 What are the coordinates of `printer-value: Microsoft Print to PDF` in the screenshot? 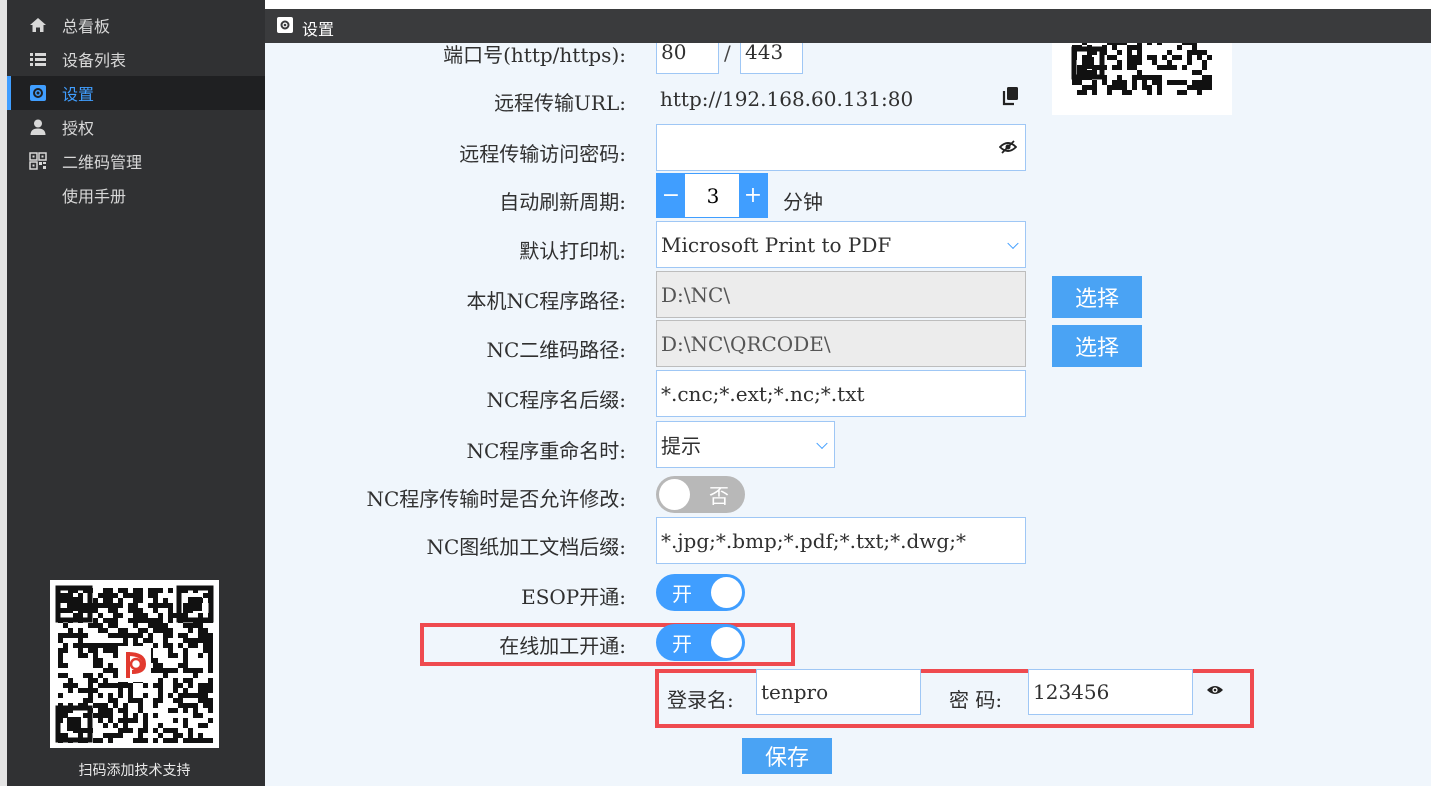 It's located at (776, 244).